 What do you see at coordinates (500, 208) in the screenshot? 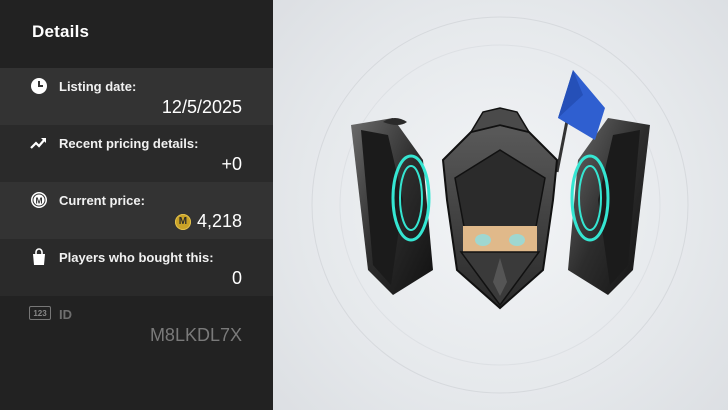
I see `knight-helmet` at bounding box center [500, 208].